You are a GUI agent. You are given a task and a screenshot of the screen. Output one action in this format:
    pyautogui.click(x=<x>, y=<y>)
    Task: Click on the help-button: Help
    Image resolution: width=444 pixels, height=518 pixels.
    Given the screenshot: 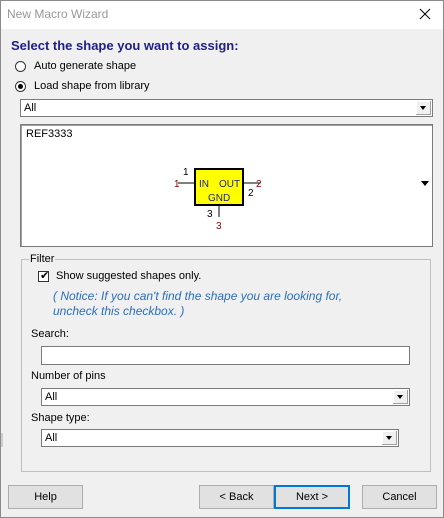 What is the action you would take?
    pyautogui.click(x=45, y=497)
    